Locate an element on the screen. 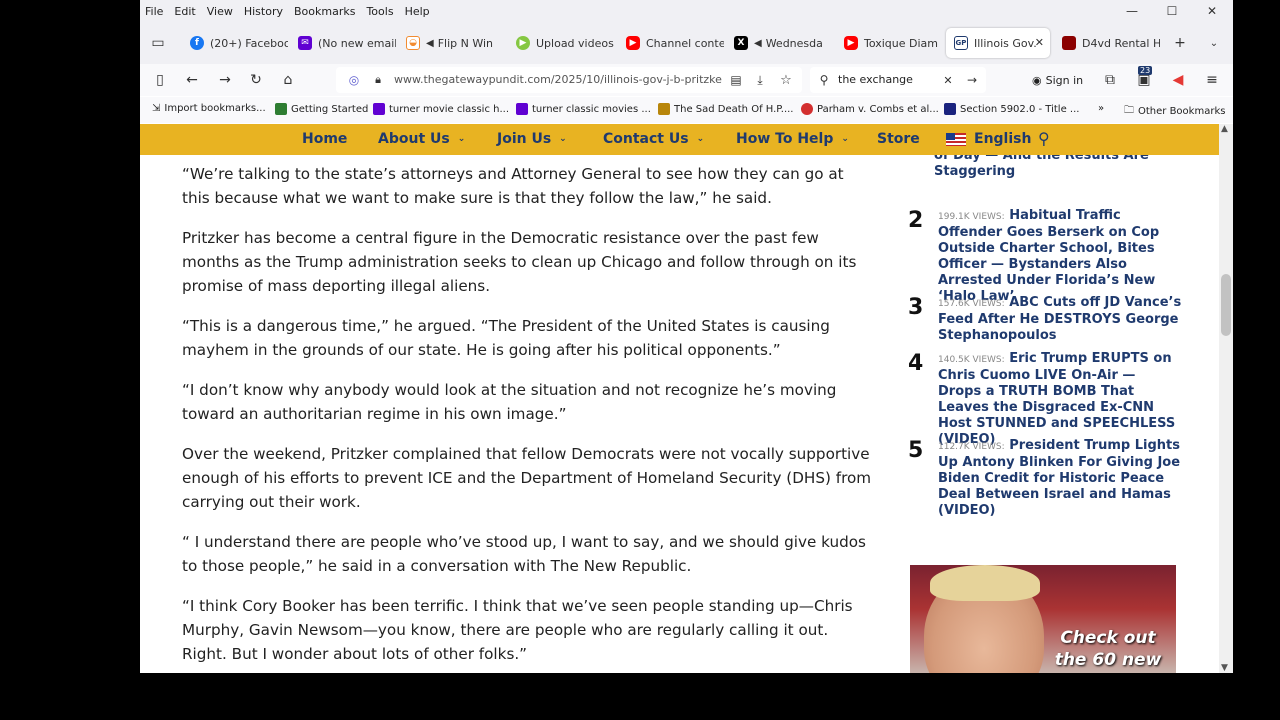 Image resolution: width=1280 pixels, height=720 pixels. account-icon: ◉ is located at coordinates (1037, 80).